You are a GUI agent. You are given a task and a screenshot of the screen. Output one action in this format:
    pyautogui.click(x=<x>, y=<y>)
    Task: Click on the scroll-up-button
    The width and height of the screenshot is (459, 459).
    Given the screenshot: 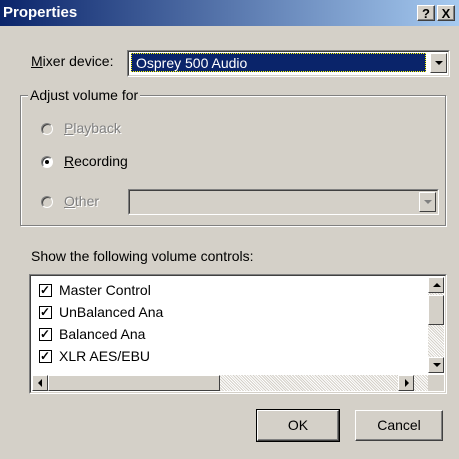 What is the action you would take?
    pyautogui.click(x=436, y=285)
    